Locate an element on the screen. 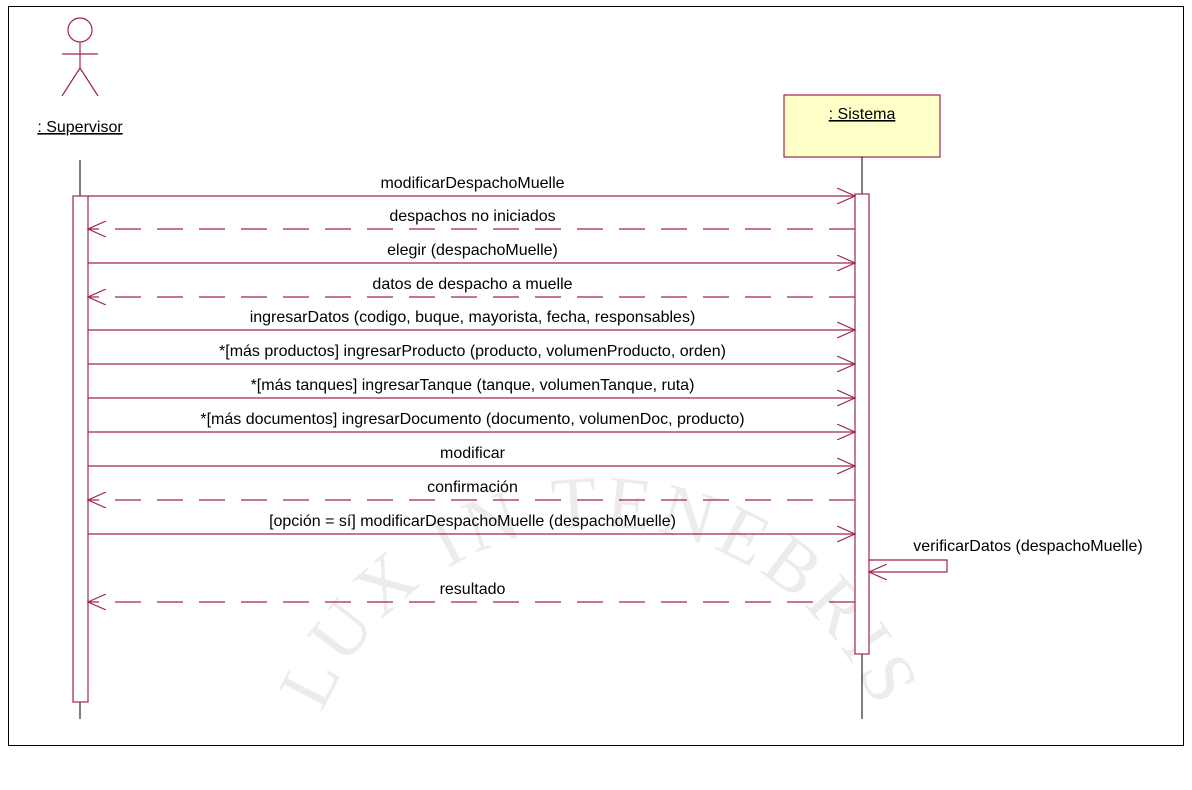 The width and height of the screenshot is (1192, 790). message-label: verificarDatos (despachoMuelle) is located at coordinates (1027, 546).